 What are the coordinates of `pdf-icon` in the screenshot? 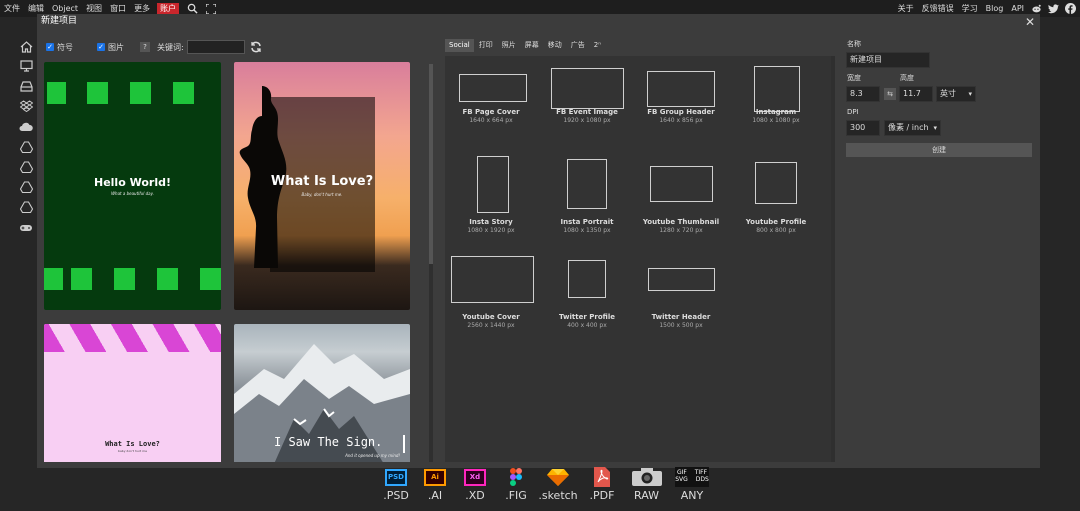 It's located at (602, 477).